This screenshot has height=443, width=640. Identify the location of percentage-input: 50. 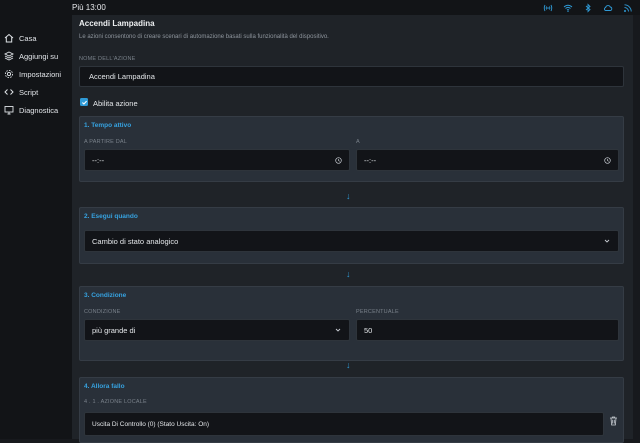
(487, 330).